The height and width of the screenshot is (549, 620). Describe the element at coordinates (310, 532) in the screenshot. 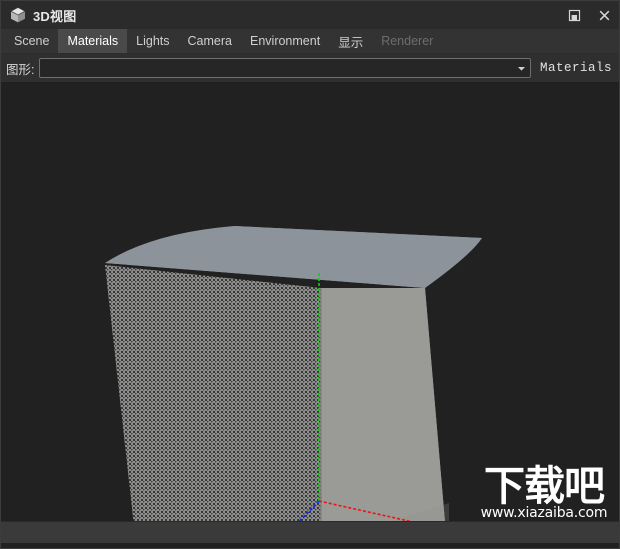

I see `status-bar` at that location.